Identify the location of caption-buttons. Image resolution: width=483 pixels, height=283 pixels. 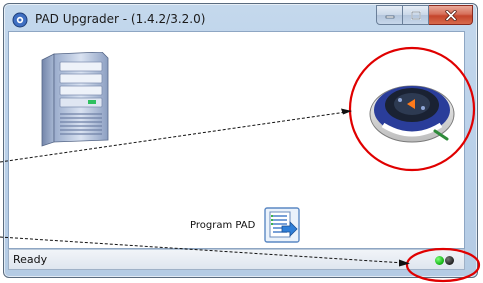
(424, 16).